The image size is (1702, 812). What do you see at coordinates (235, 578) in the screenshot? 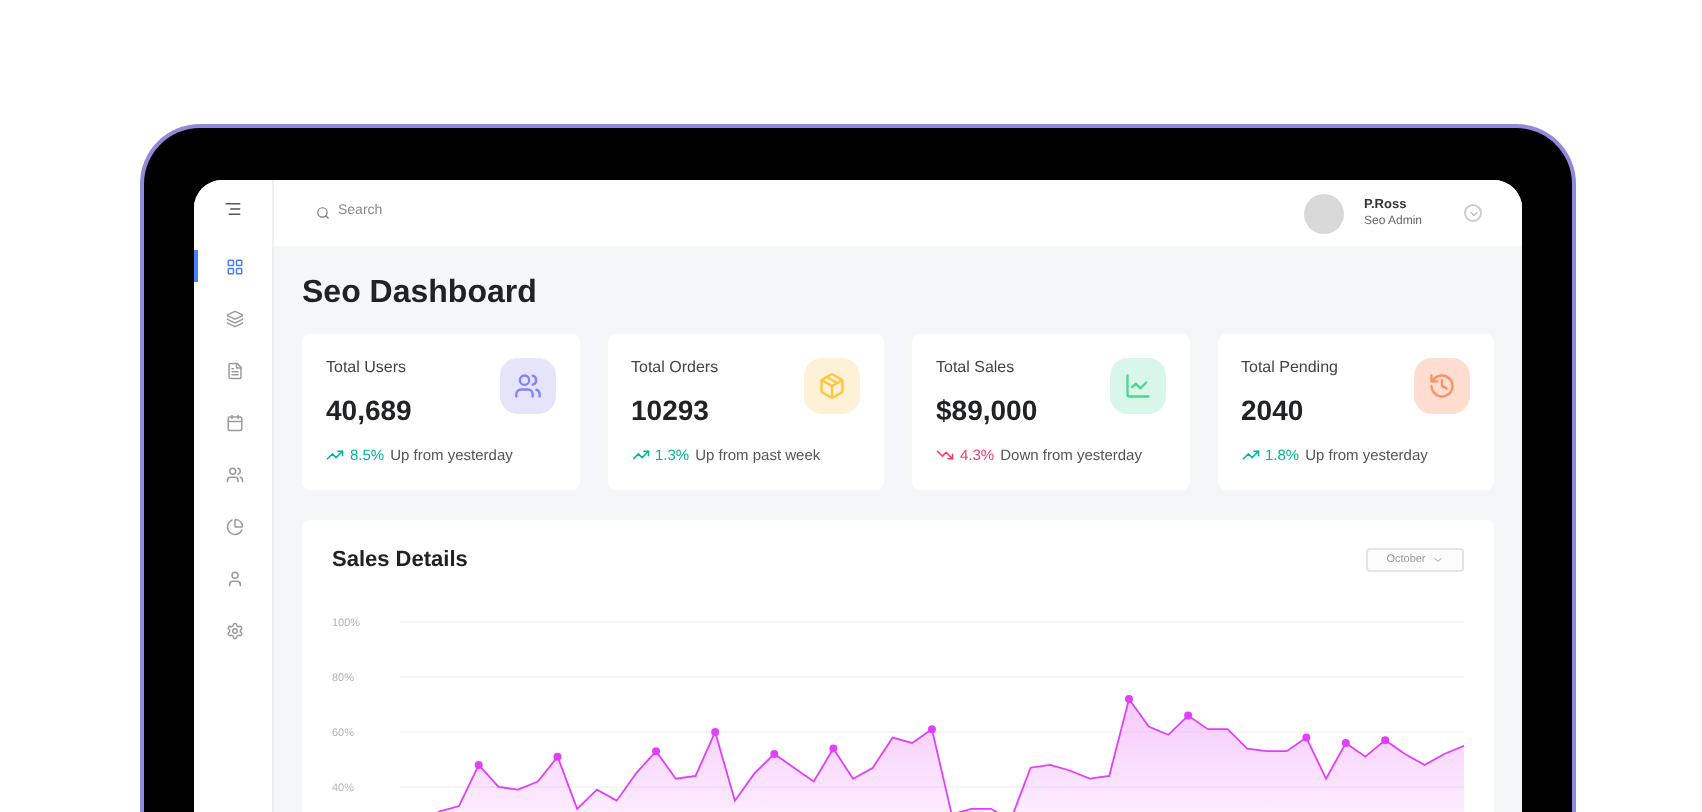
I see `user-icon` at bounding box center [235, 578].